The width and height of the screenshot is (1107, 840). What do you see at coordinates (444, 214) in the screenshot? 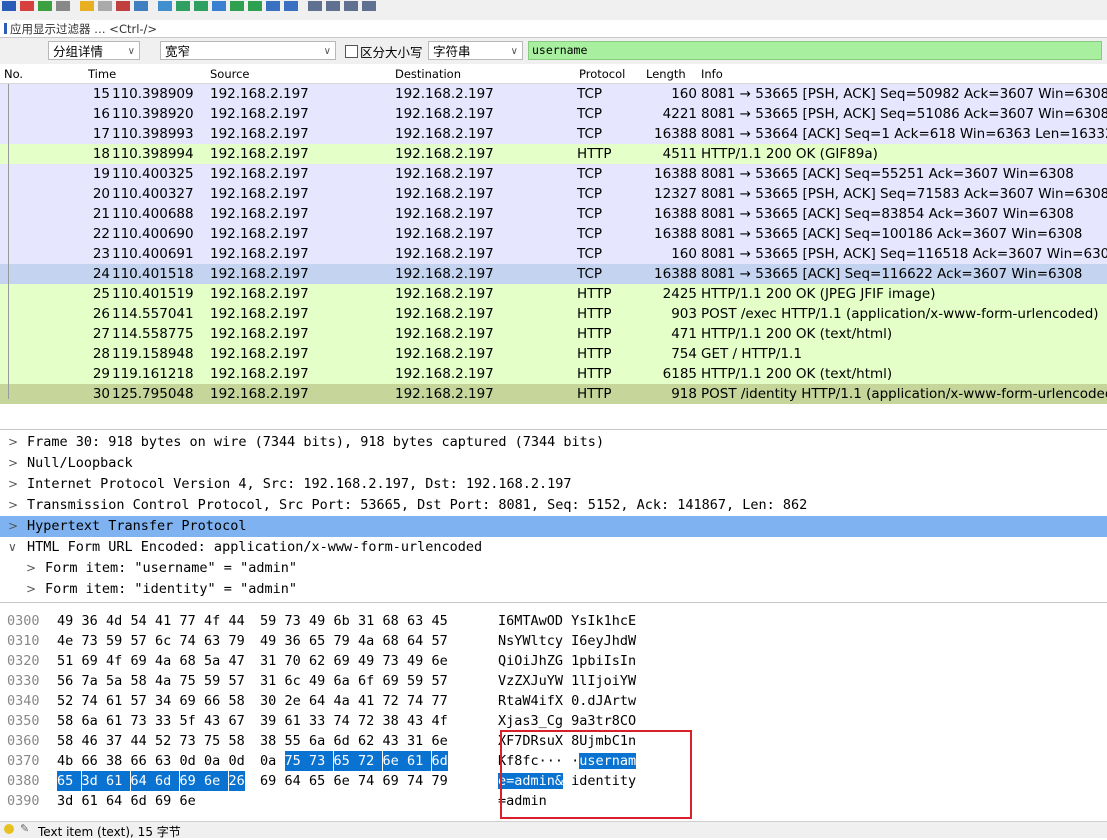
I see `packet-destination: 192.168.2.197` at bounding box center [444, 214].